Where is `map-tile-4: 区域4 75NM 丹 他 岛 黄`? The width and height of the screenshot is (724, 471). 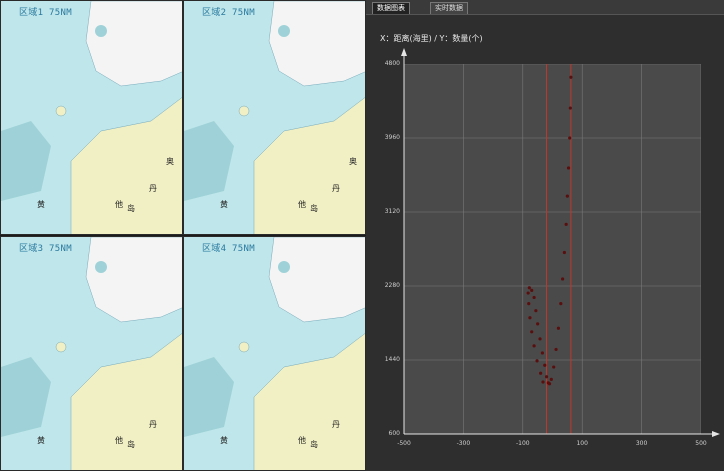 map-tile-4: 区域4 75NM 丹 他 岛 黄 is located at coordinates (274, 353).